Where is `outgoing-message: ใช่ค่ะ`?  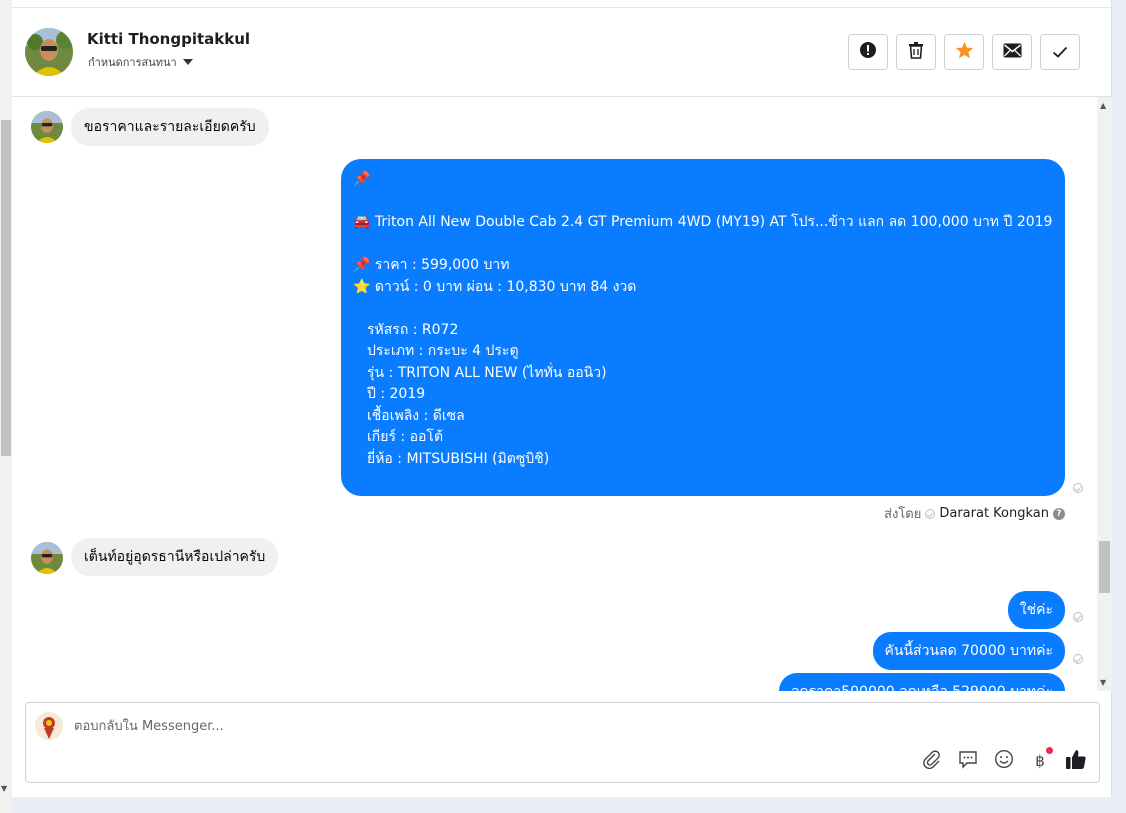 outgoing-message: ใช่ค่ะ is located at coordinates (1036, 610).